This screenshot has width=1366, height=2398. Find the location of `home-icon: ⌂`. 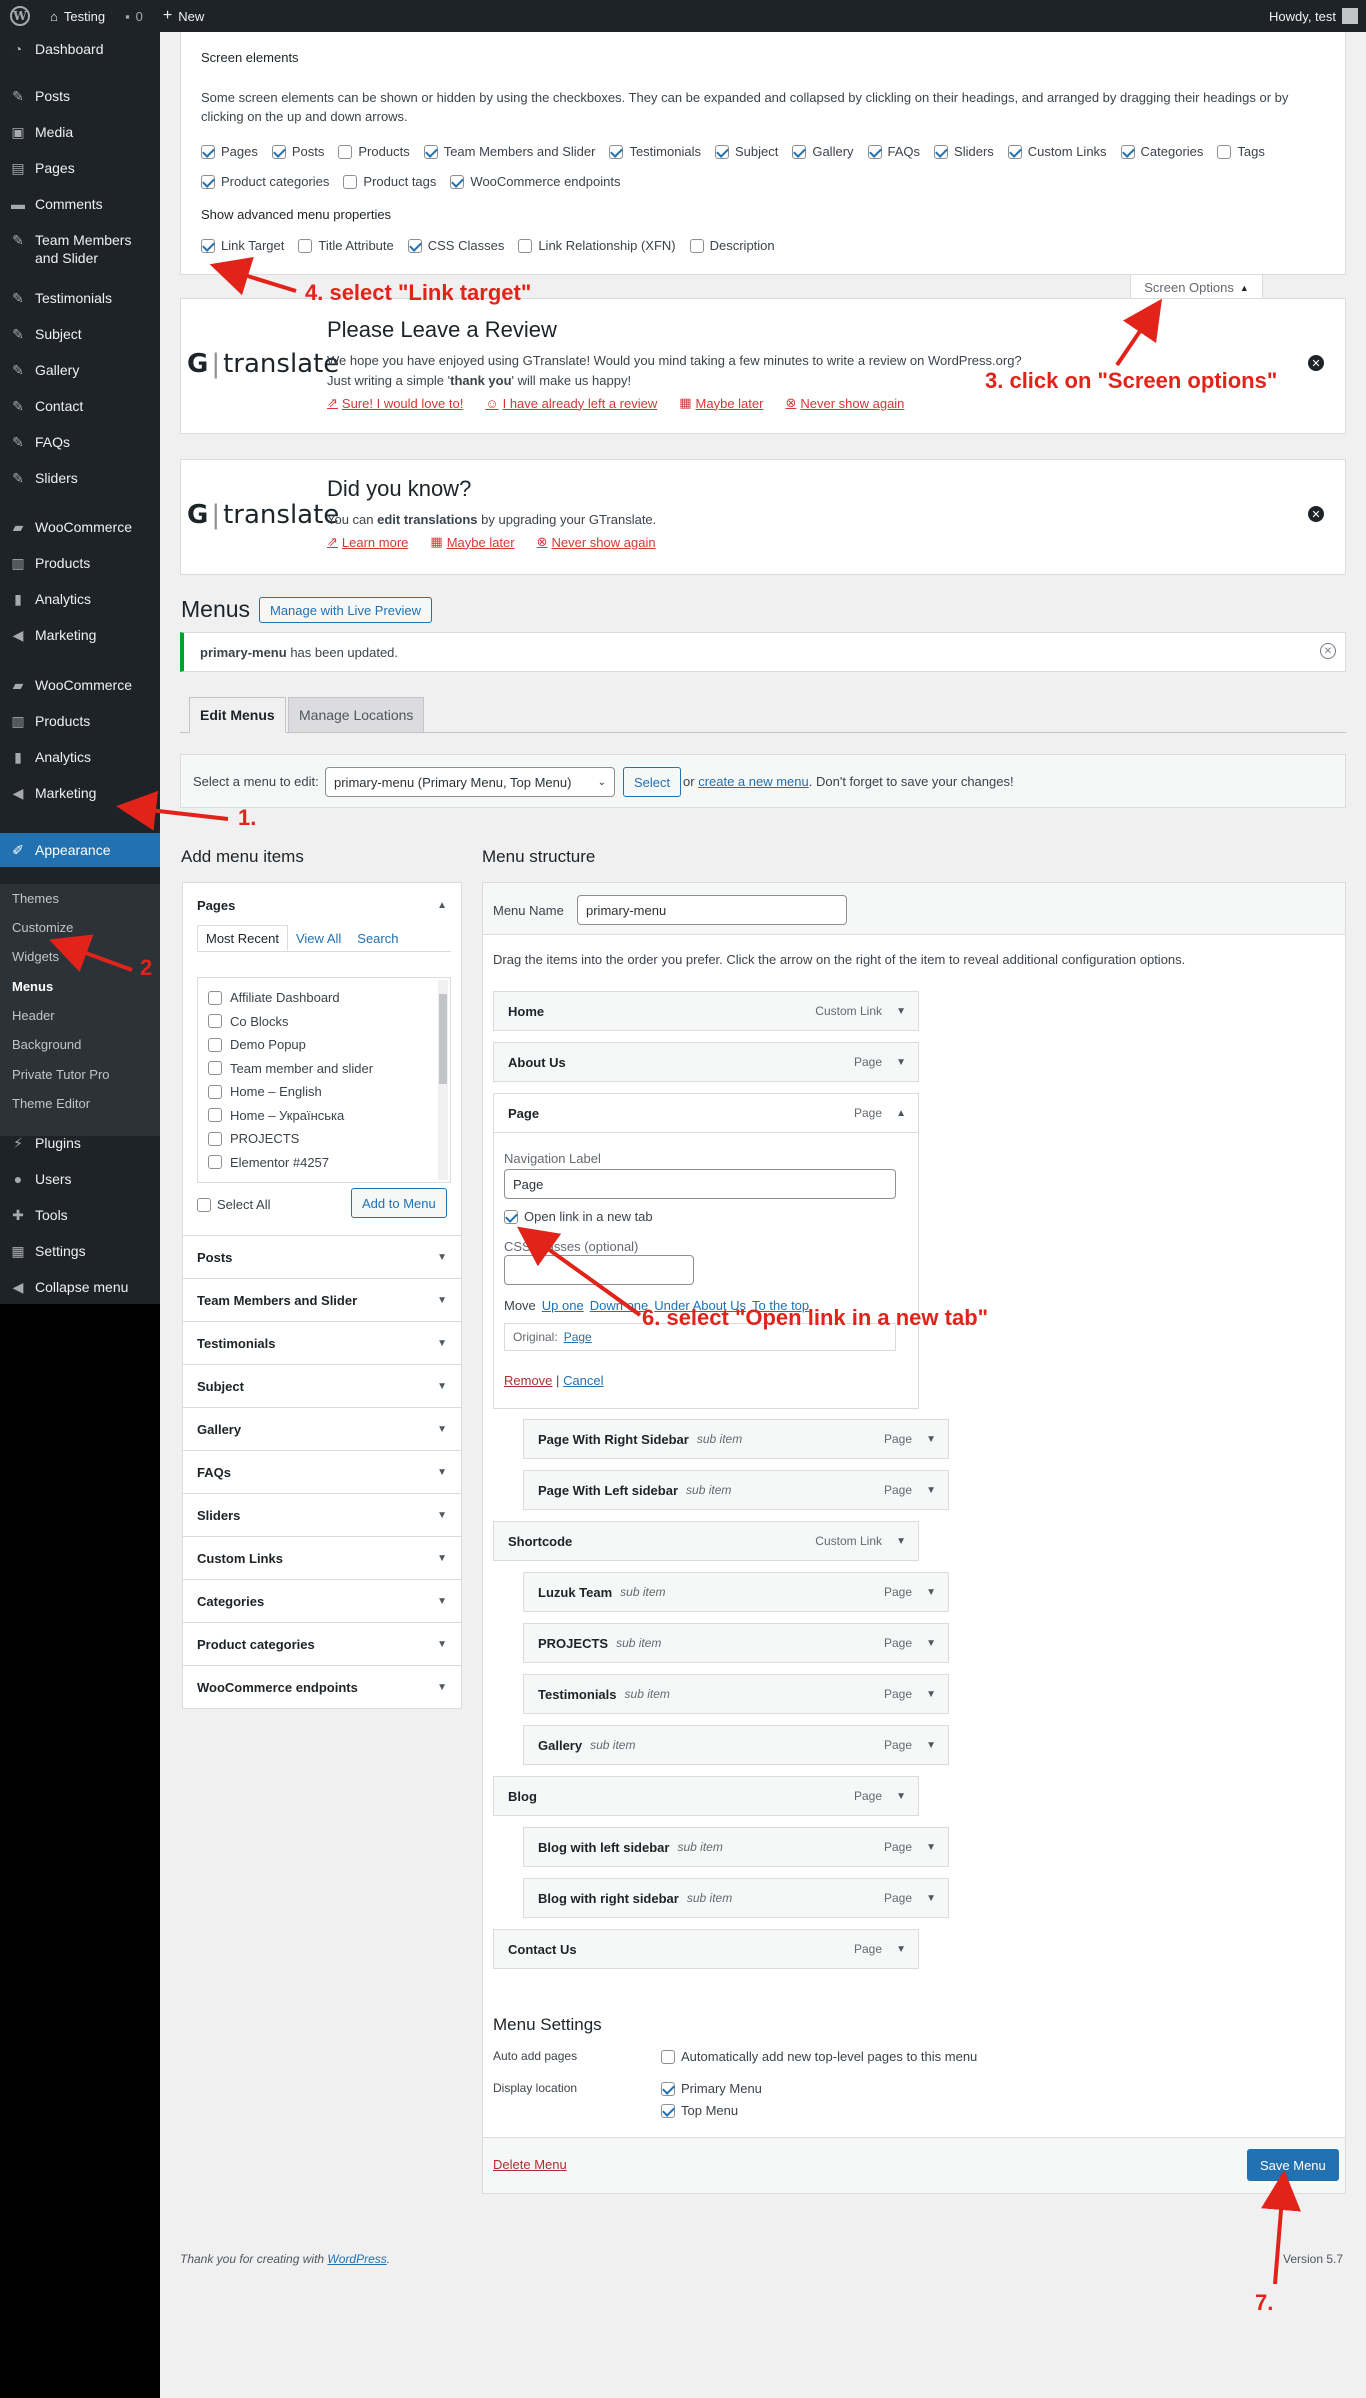

home-icon: ⌂ is located at coordinates (54, 16).